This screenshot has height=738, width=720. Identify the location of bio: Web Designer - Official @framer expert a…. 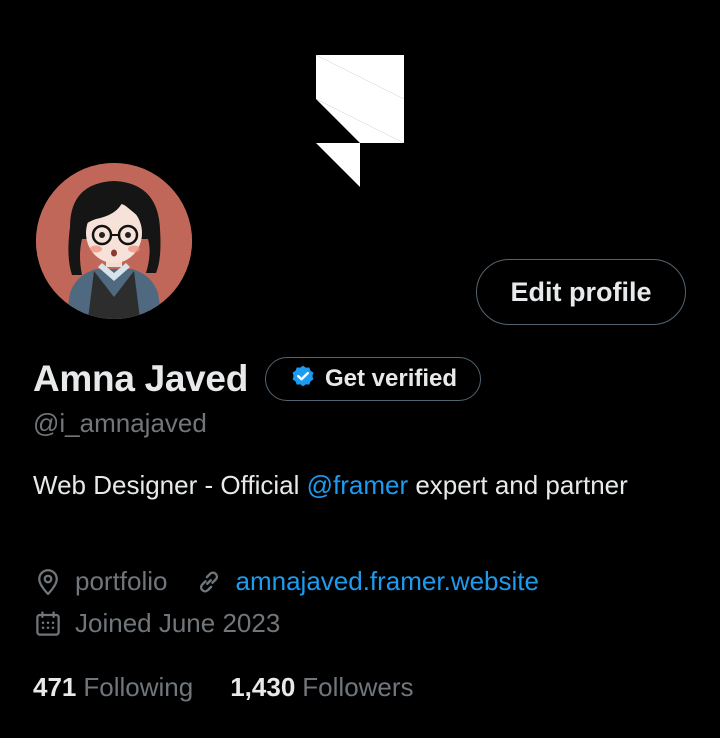
(343, 485).